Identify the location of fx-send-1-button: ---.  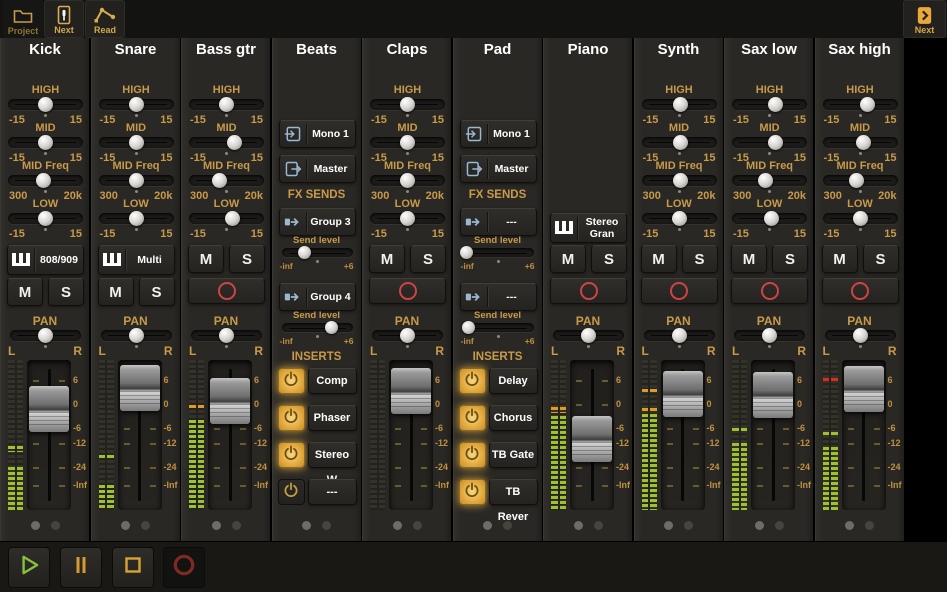
(498, 222).